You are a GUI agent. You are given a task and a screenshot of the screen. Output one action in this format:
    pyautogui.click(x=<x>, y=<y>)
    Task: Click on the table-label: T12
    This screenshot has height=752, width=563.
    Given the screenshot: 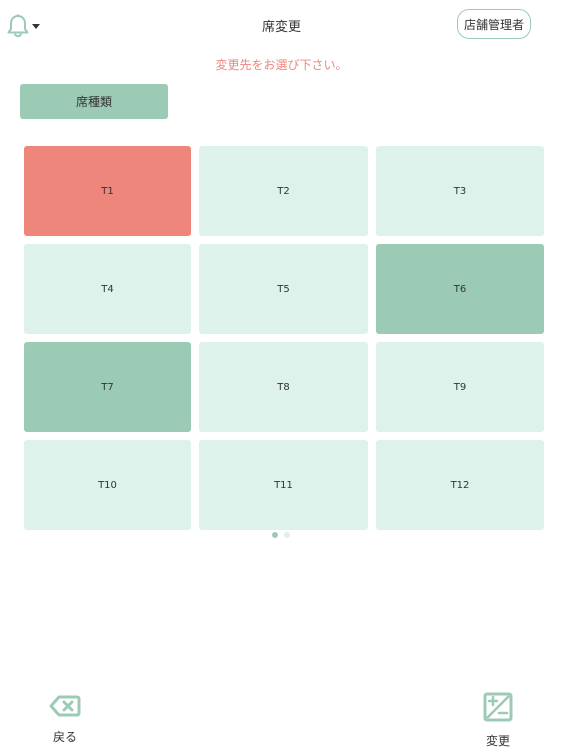 What is the action you would take?
    pyautogui.click(x=460, y=485)
    